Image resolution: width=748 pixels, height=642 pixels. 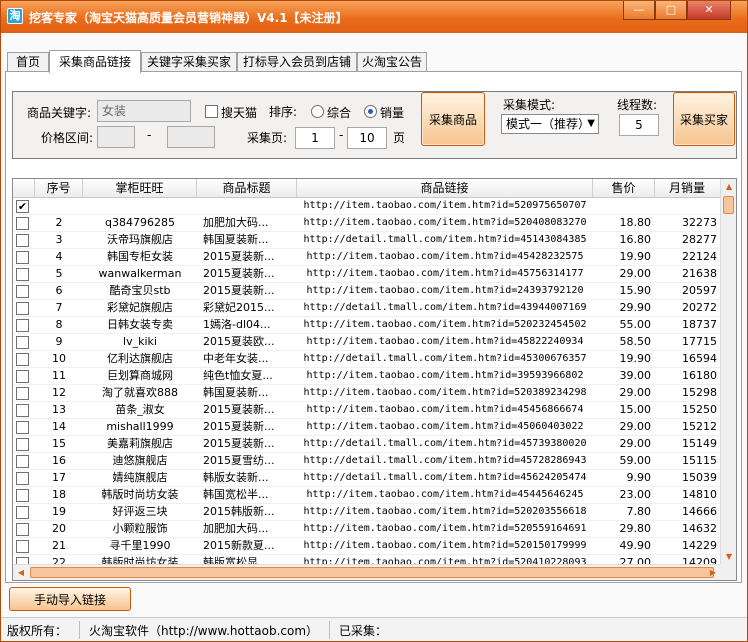 What do you see at coordinates (370, 111) in the screenshot?
I see `sort-sales-radio` at bounding box center [370, 111].